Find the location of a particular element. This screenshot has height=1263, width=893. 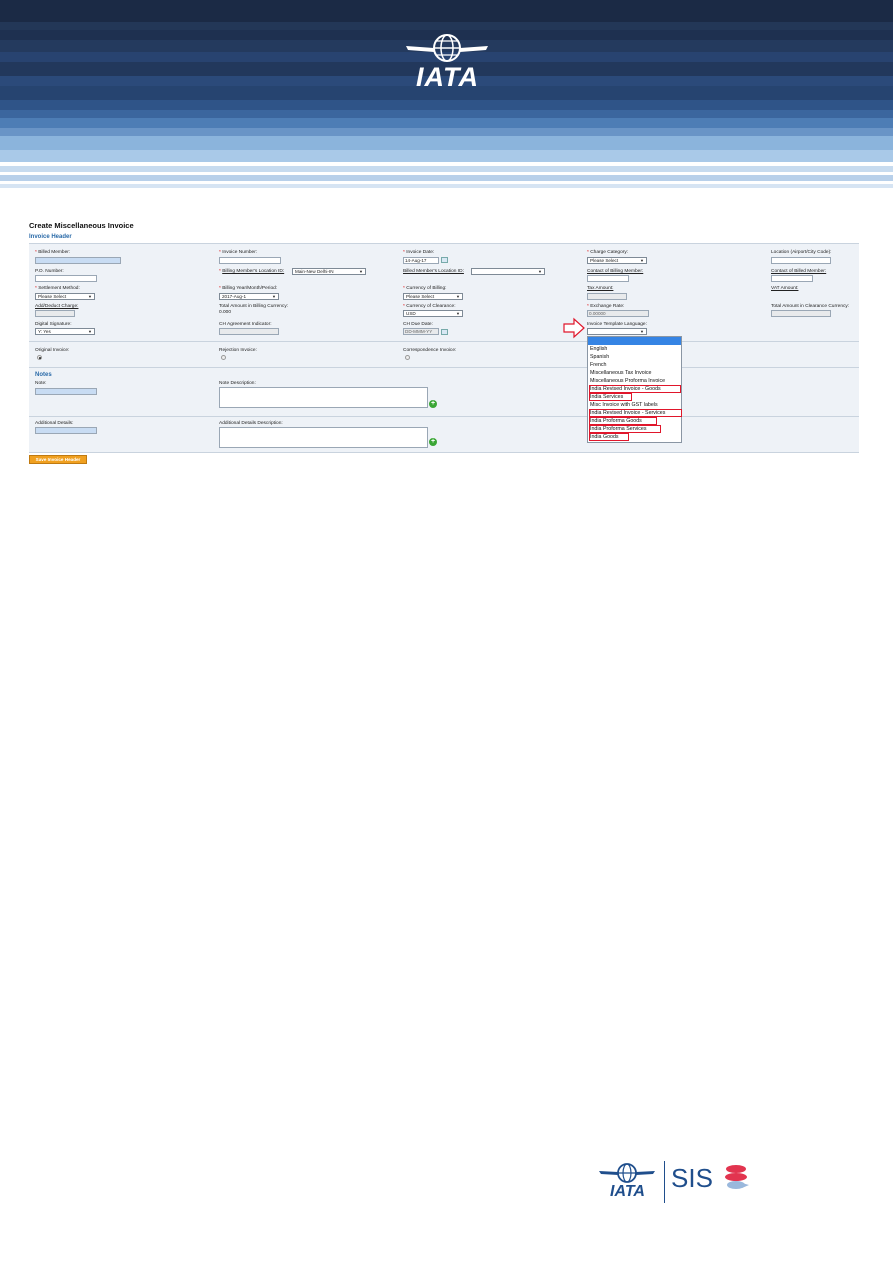

location-label: Location (Airport/City Code): is located at coordinates (801, 252).